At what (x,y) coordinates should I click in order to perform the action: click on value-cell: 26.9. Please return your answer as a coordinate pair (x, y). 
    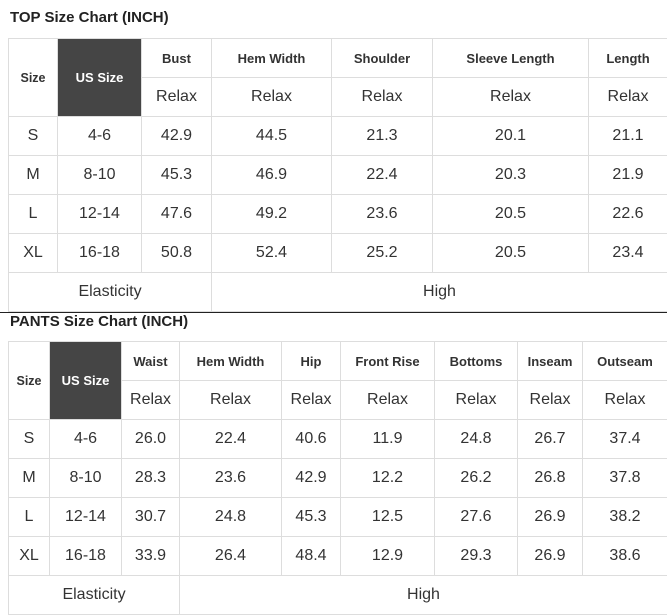
    Looking at the image, I should click on (550, 517).